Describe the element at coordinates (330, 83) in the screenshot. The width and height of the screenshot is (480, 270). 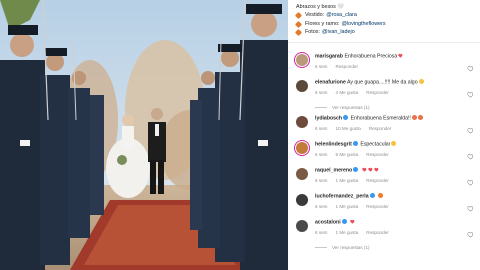
I see `comment-username: elenafurione` at that location.